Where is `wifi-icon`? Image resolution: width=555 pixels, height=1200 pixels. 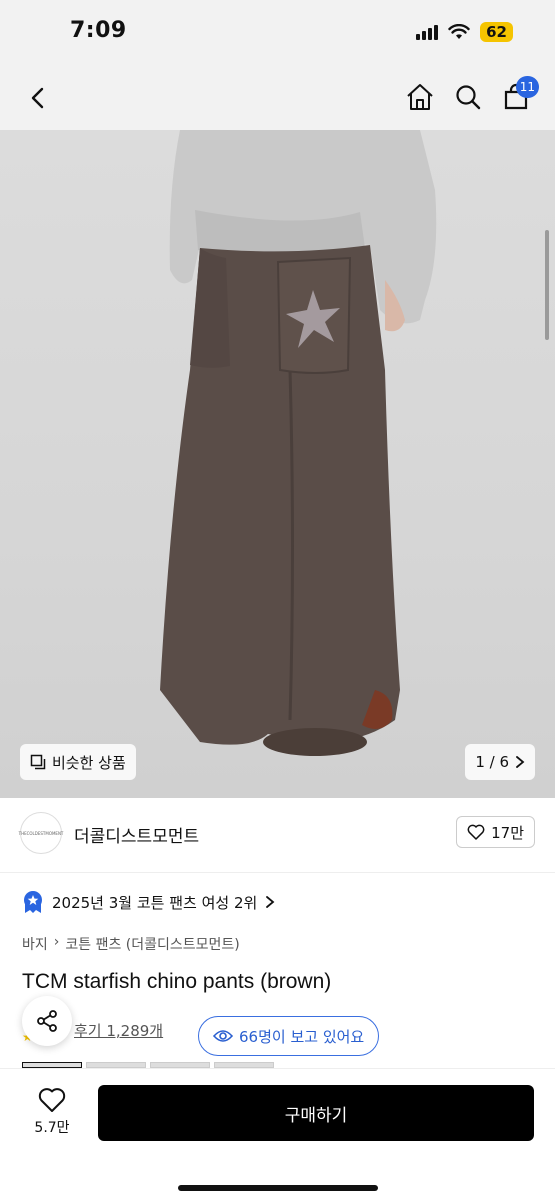
wifi-icon is located at coordinates (459, 31).